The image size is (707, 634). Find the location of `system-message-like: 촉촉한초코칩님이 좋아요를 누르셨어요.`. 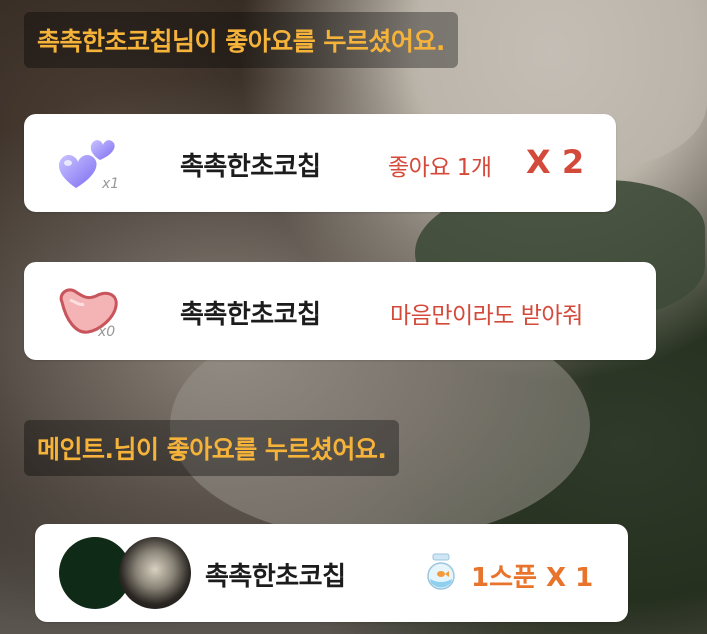

system-message-like: 촉촉한초코칩님이 좋아요를 누르셨어요. is located at coordinates (241, 40).